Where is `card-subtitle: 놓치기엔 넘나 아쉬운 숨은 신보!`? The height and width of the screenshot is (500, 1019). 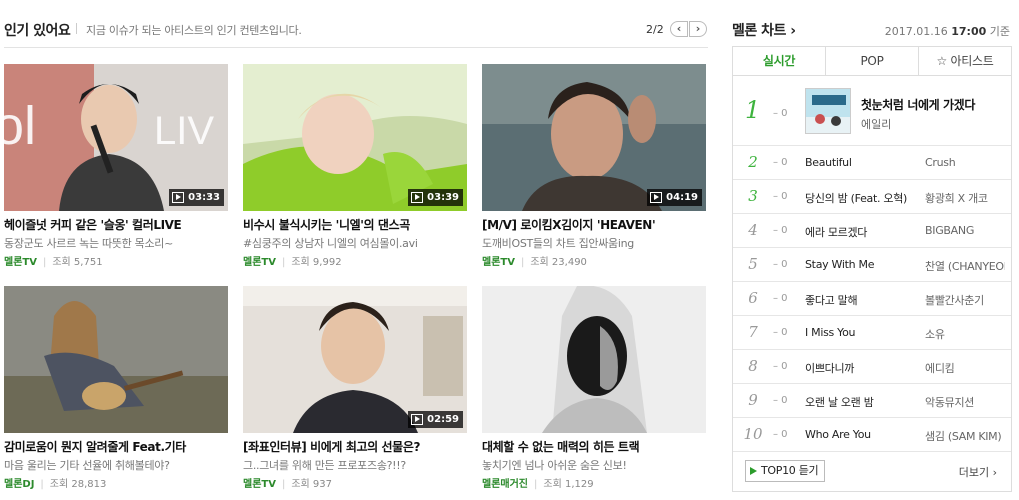
card-subtitle: 놓치기엔 넘나 아쉬운 숨은 신보! is located at coordinates (594, 465).